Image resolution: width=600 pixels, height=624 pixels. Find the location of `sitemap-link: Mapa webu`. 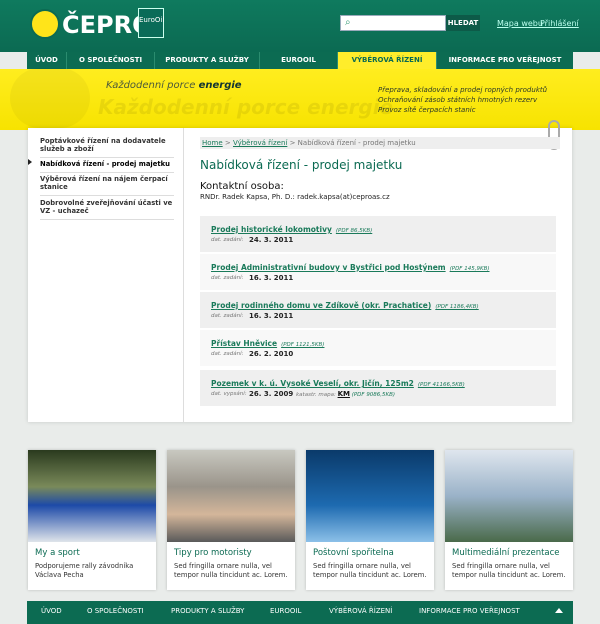

sitemap-link: Mapa webu is located at coordinates (520, 23).